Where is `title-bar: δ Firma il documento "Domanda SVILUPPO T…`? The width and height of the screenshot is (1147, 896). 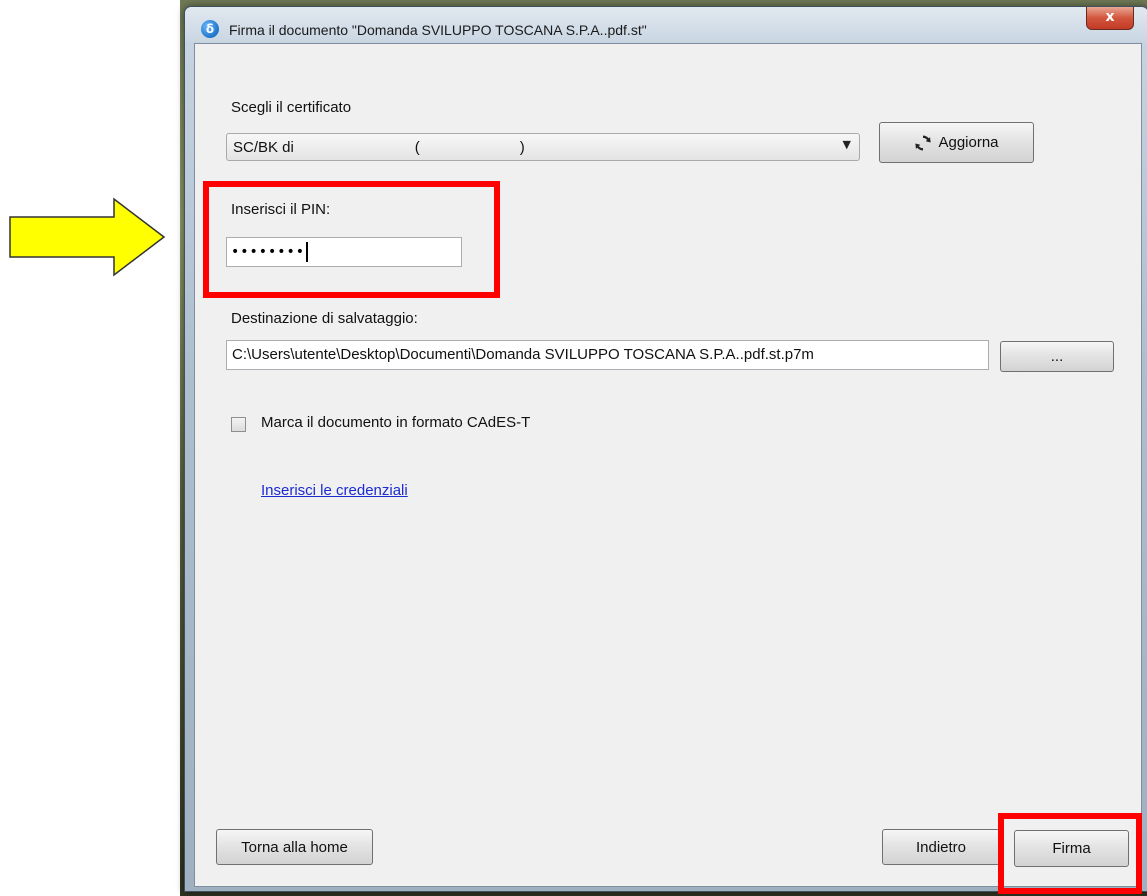
title-bar: δ Firma il documento "Domanda SVILUPPO T… is located at coordinates (666, 24).